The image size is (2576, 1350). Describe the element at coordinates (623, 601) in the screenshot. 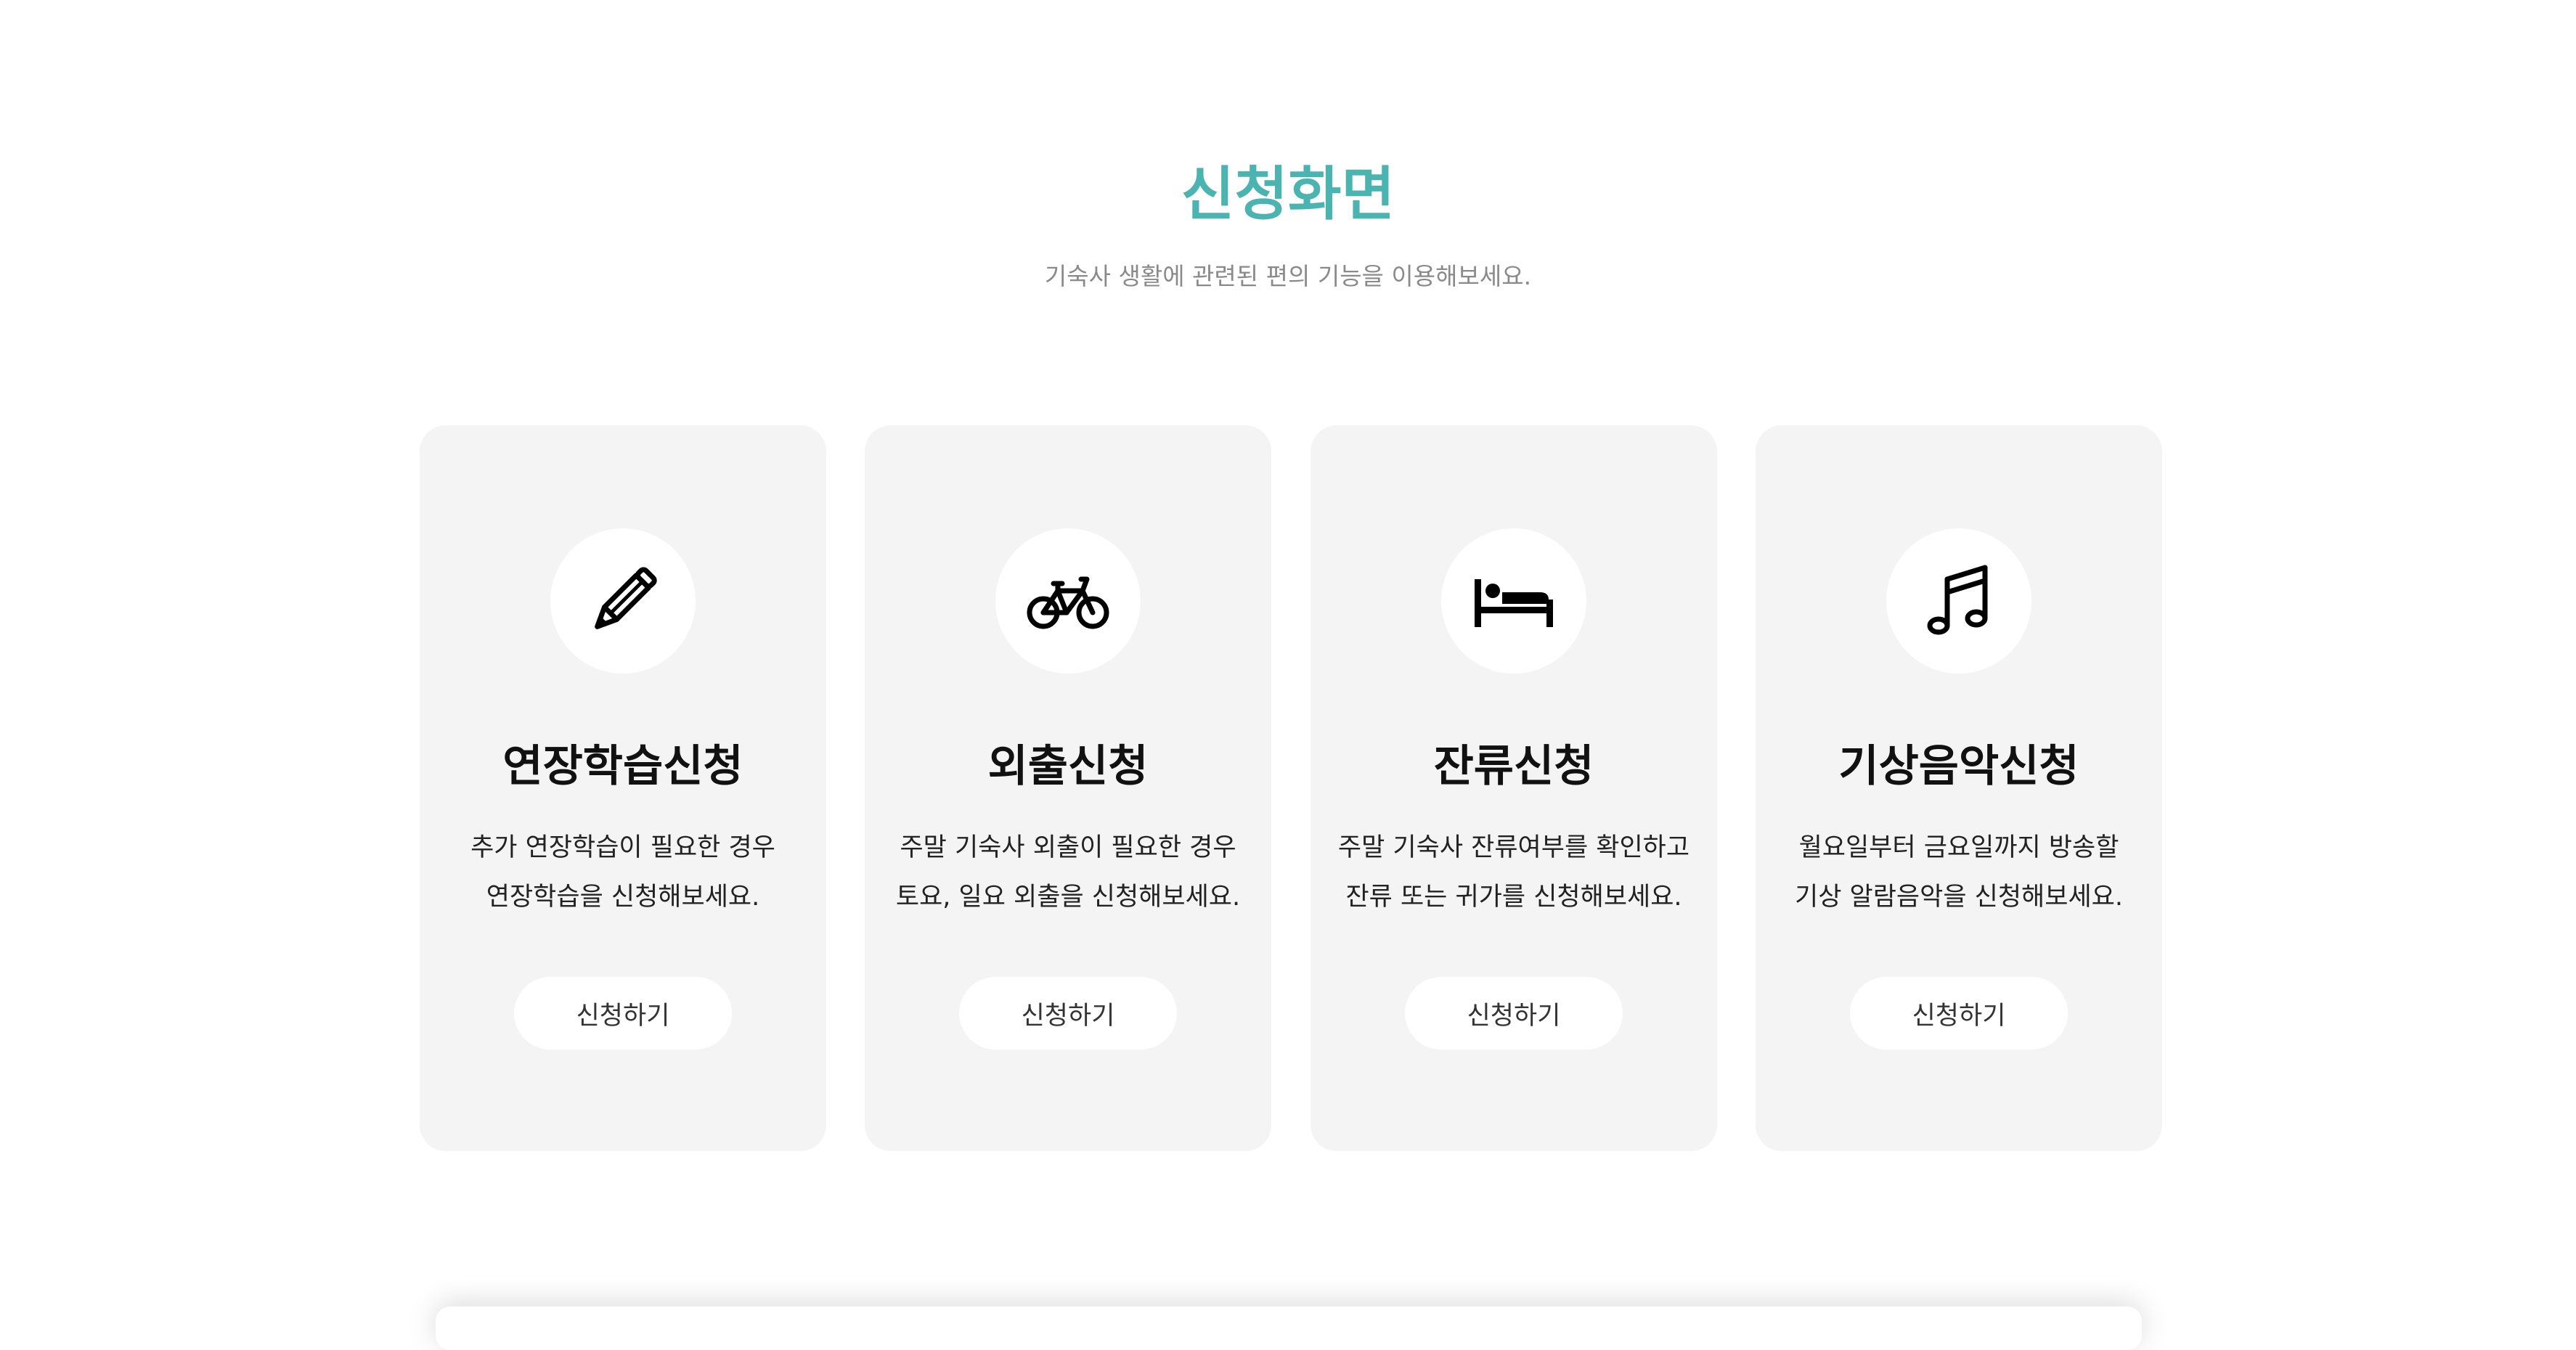

I see `pencil-icon` at that location.